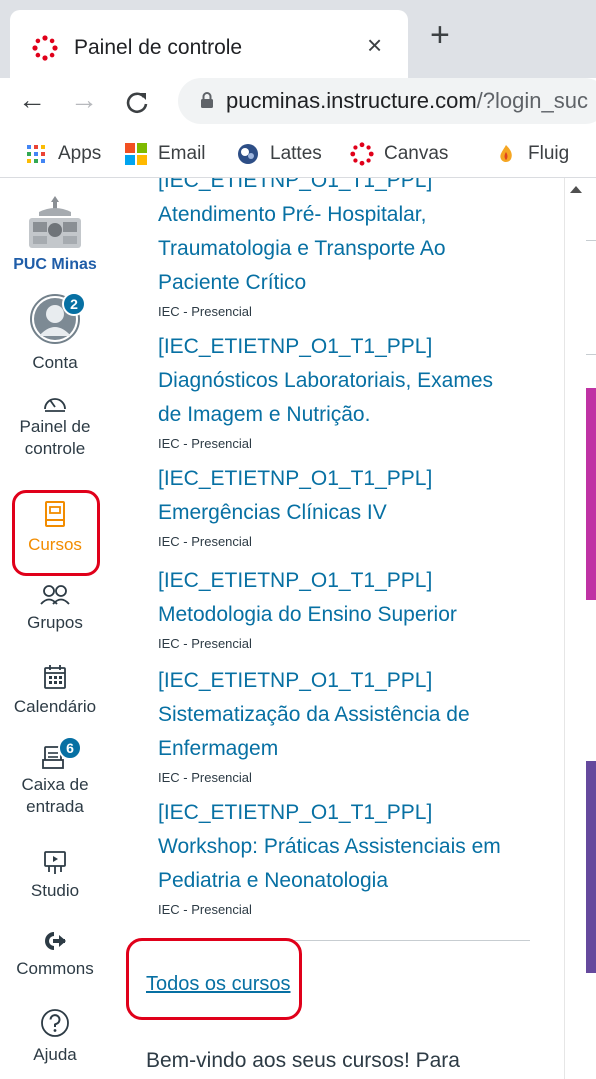  What do you see at coordinates (70, 748) in the screenshot?
I see `inbox-badge: 6` at bounding box center [70, 748].